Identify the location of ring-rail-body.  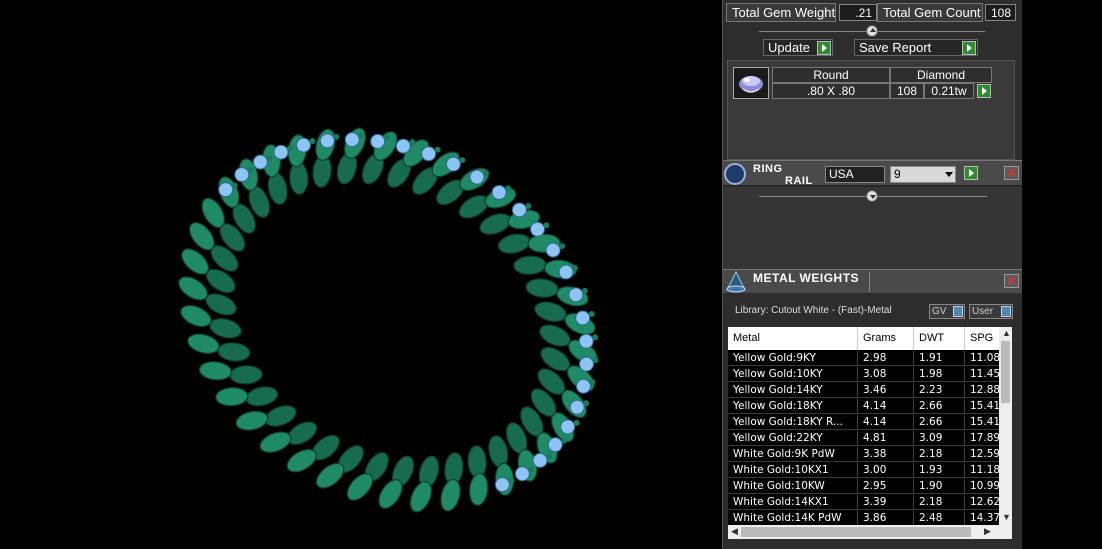
(873, 228).